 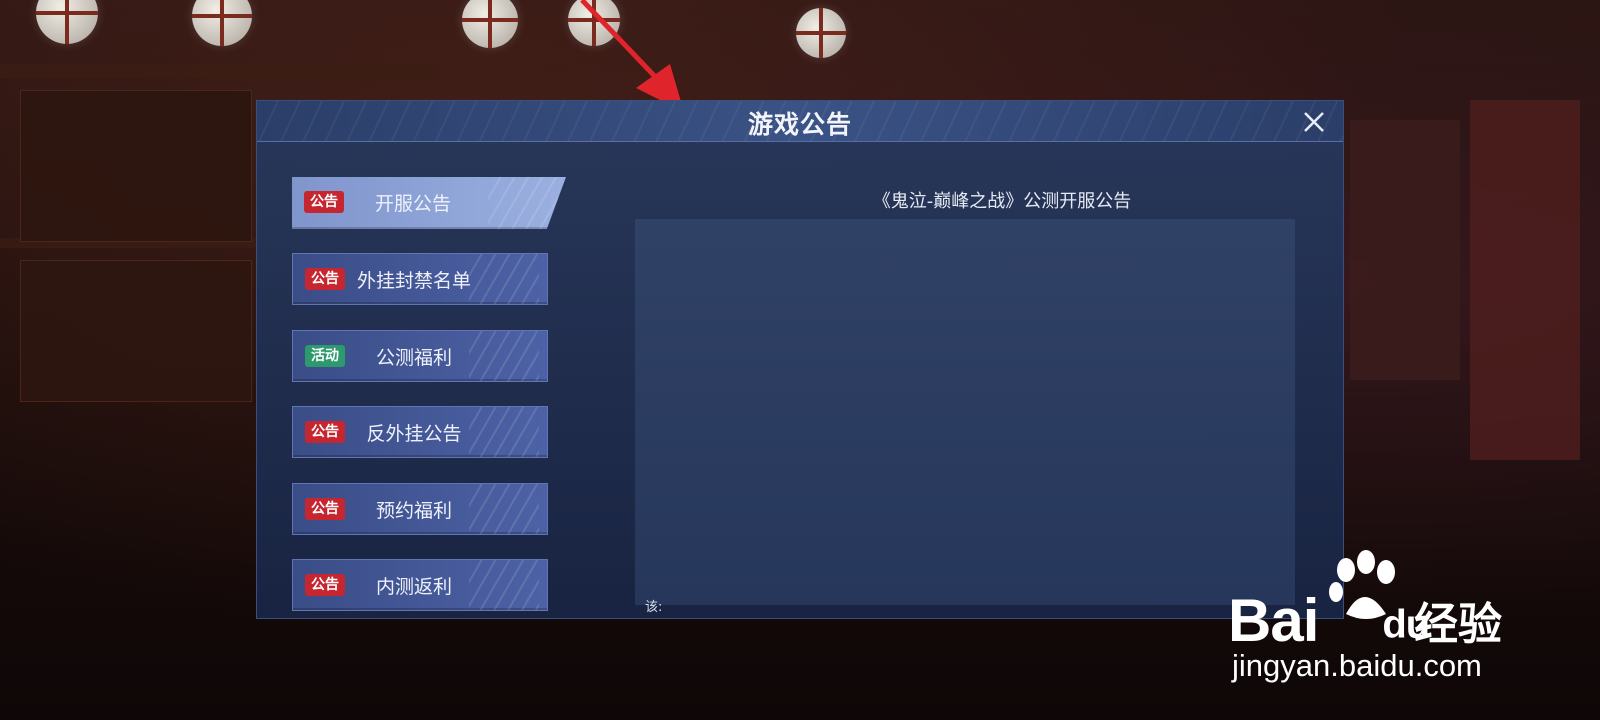 I want to click on tab-badge: 活动, so click(x=325, y=356).